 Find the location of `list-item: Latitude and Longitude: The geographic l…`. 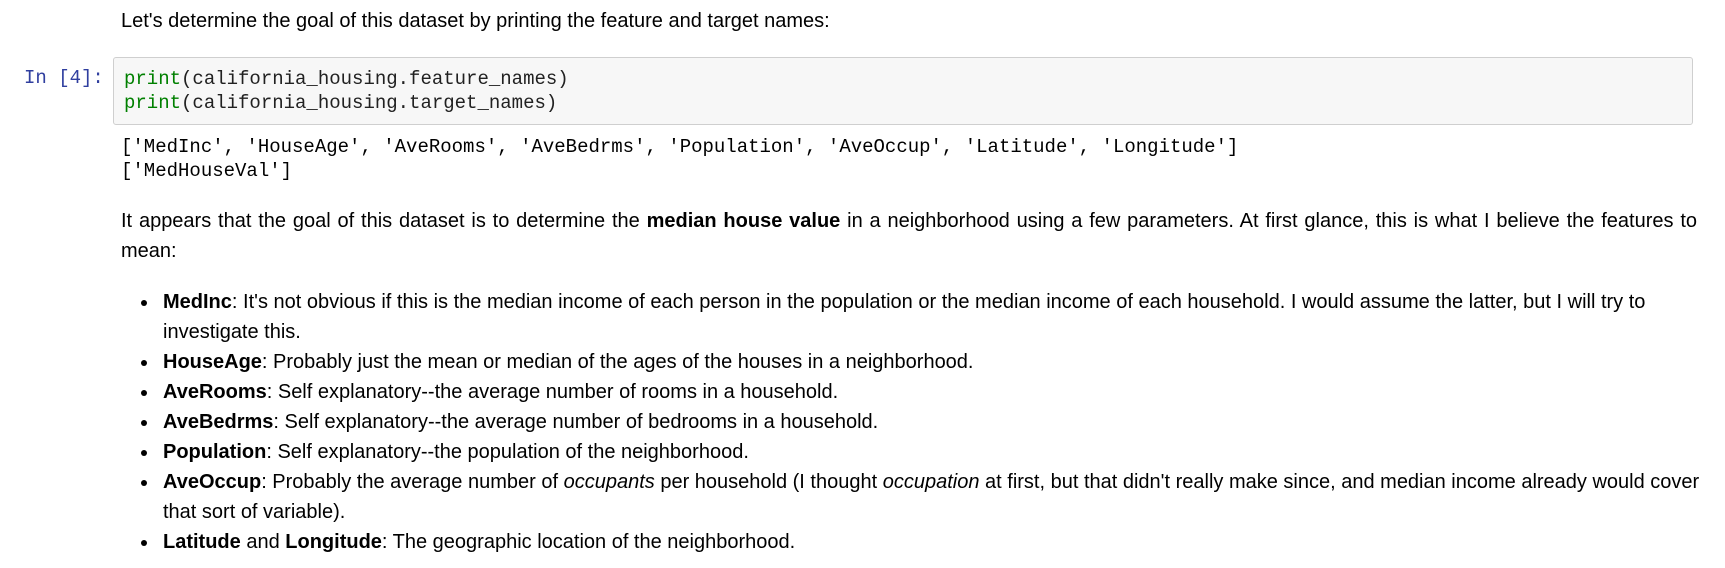

list-item: Latitude and Longitude: The geographic l… is located at coordinates (922, 542).